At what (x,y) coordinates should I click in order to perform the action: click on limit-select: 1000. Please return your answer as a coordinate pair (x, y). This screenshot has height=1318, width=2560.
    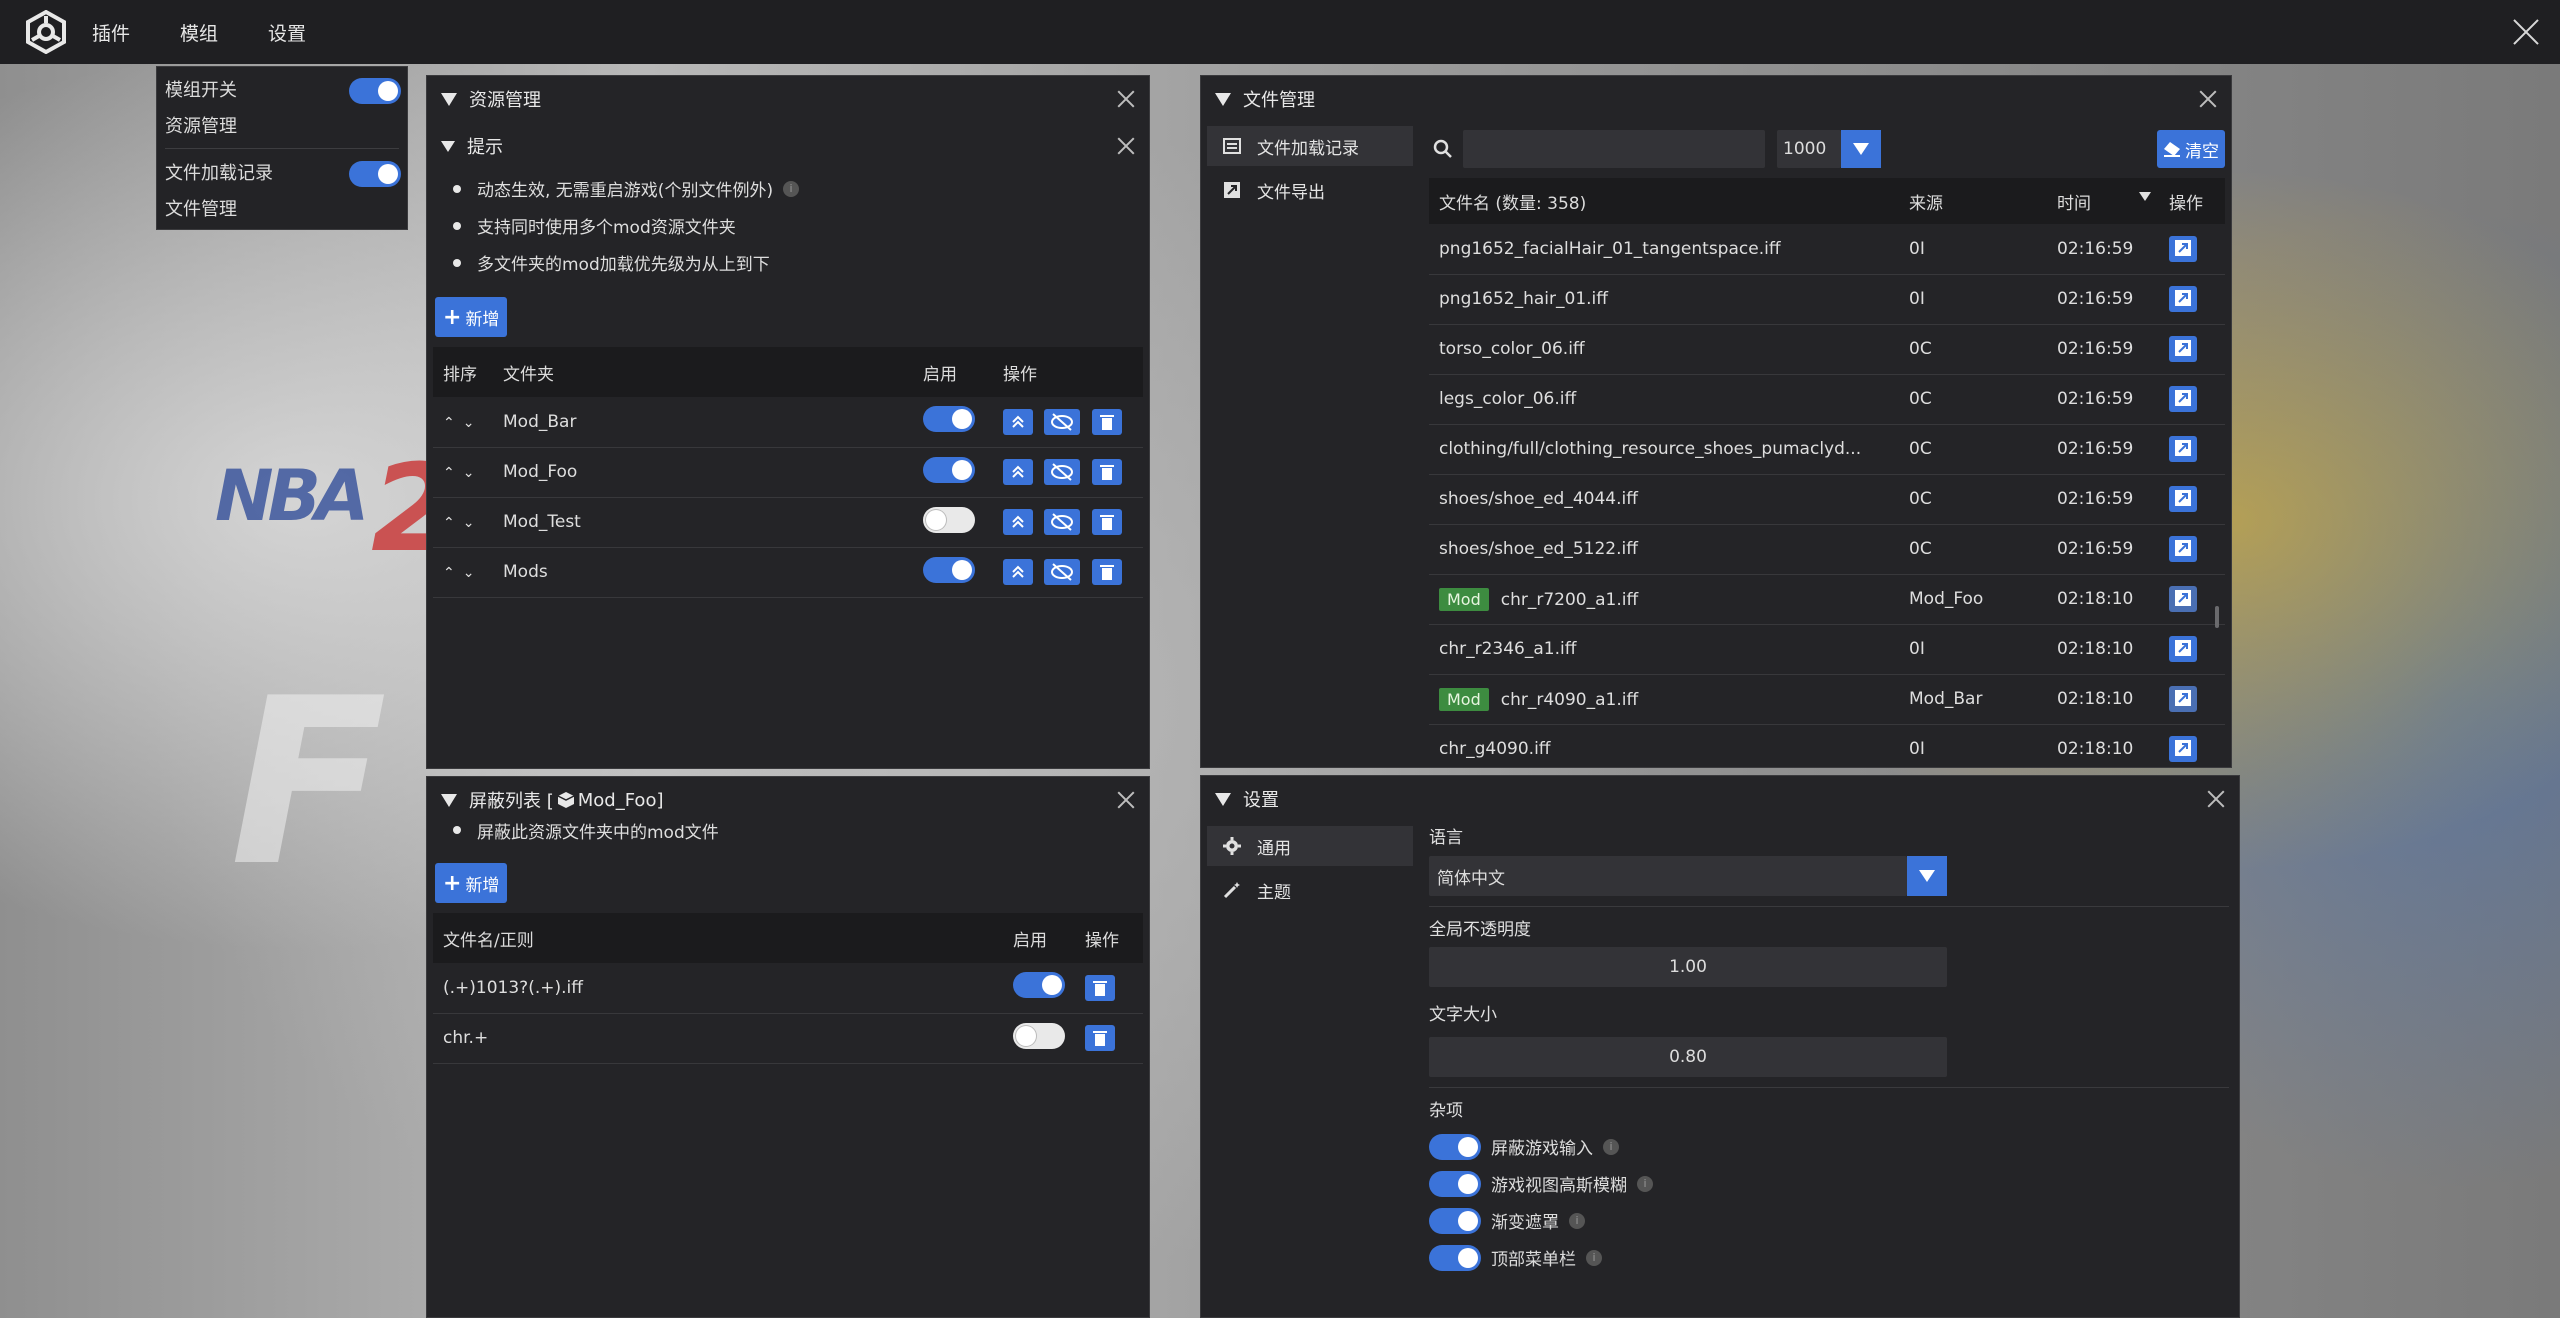
    Looking at the image, I should click on (1809, 149).